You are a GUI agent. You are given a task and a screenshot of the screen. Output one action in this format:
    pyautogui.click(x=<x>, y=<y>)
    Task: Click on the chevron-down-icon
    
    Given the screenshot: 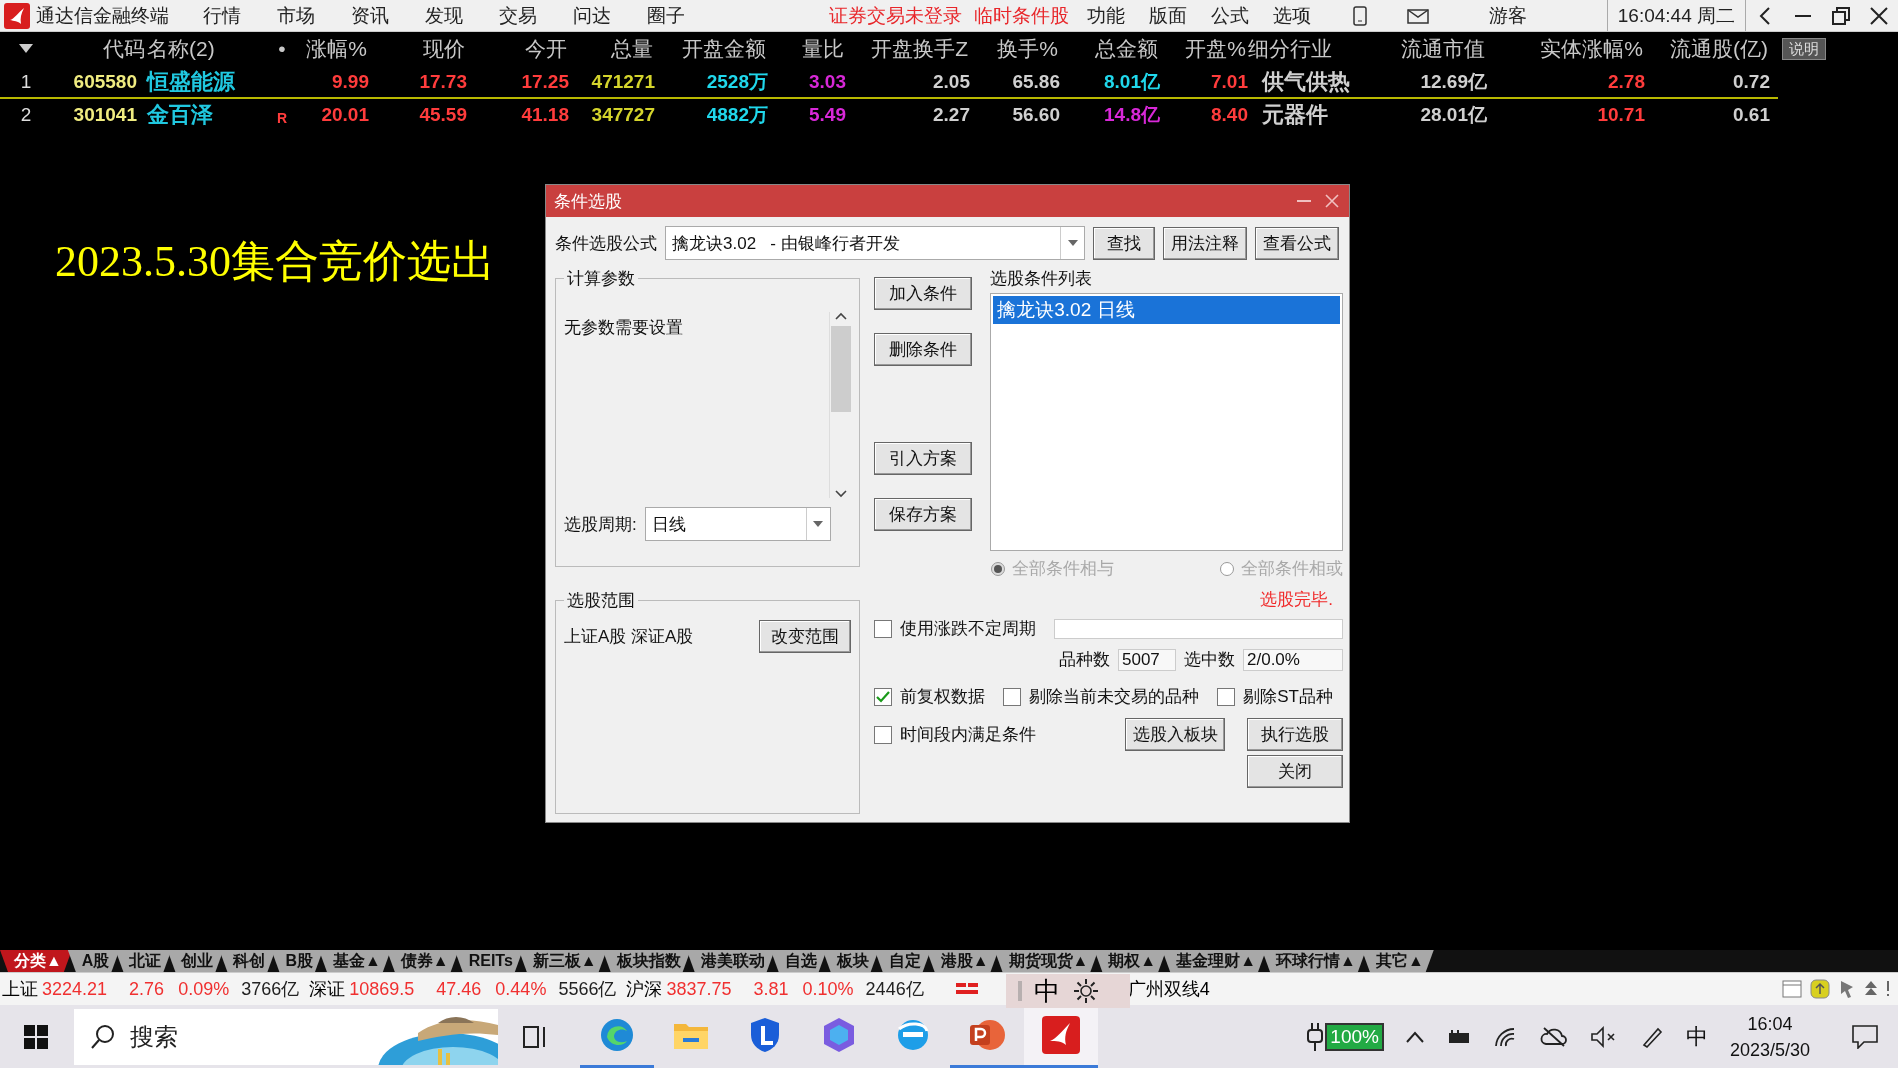 What is the action you would take?
    pyautogui.click(x=840, y=494)
    